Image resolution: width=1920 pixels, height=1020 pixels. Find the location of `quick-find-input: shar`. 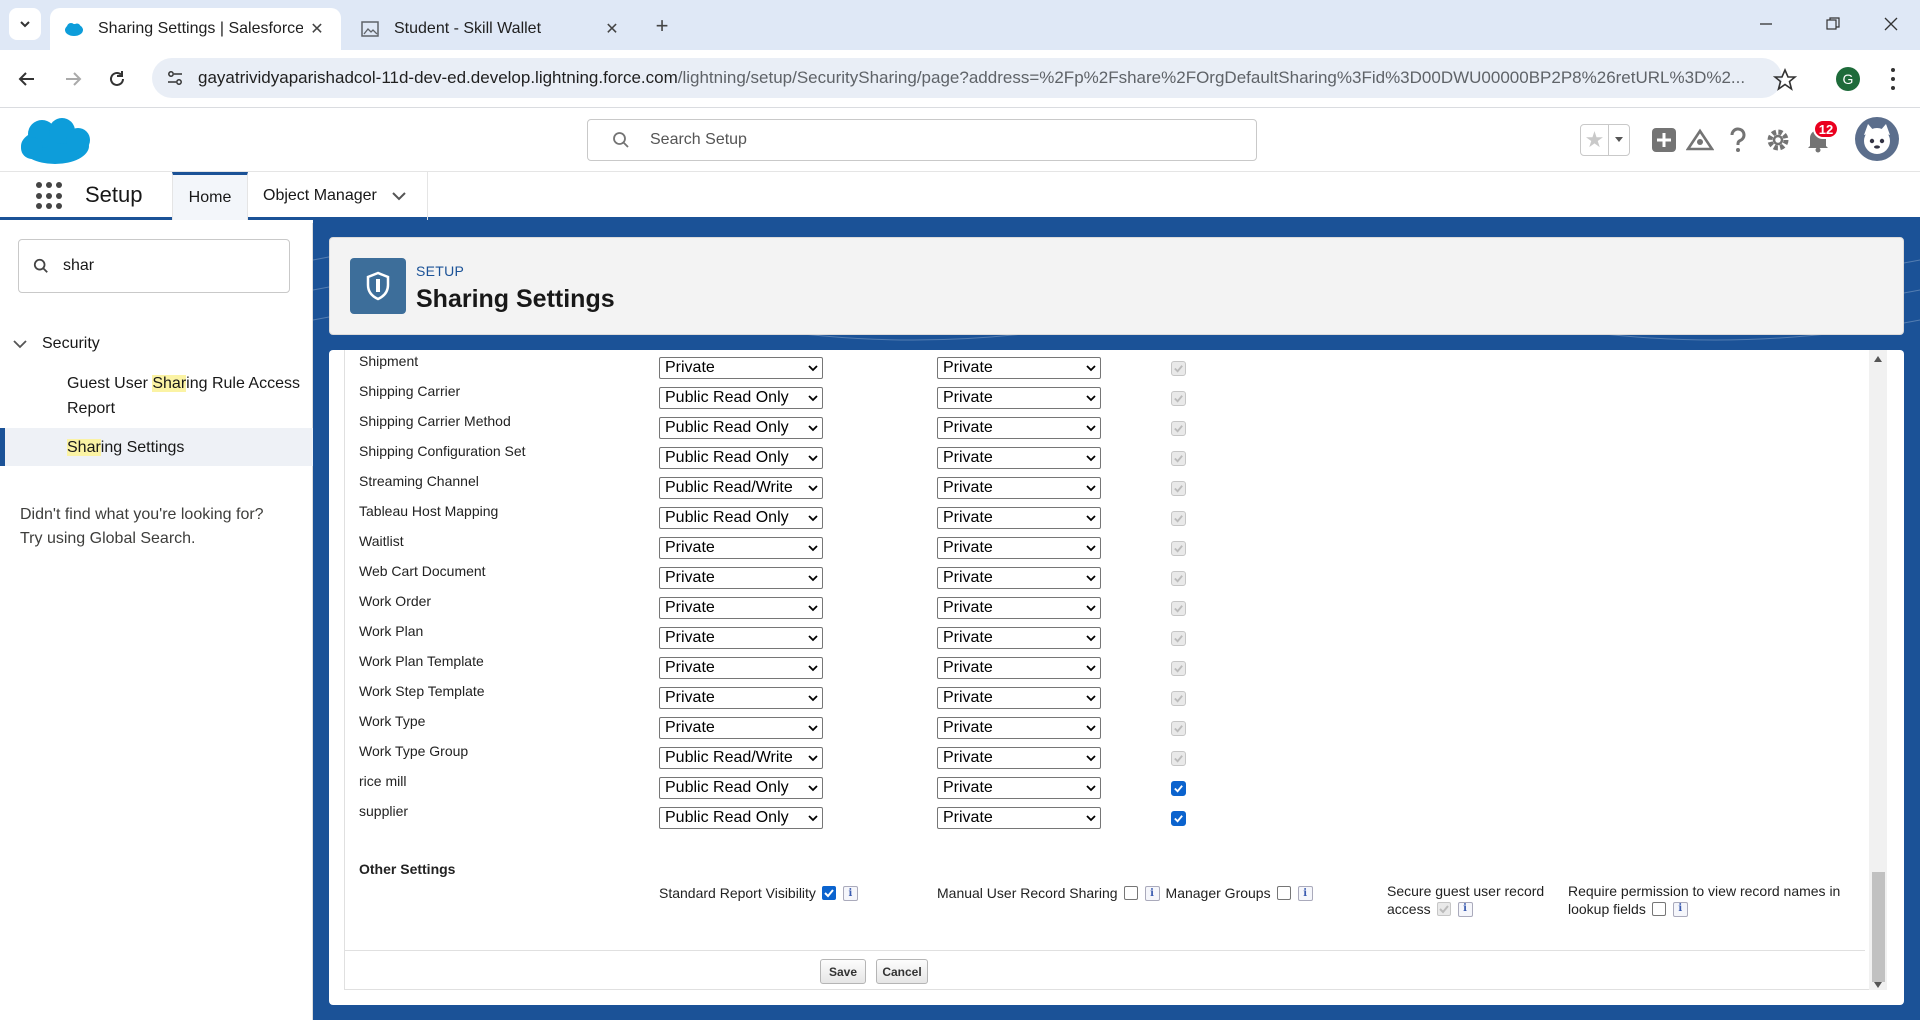

quick-find-input: shar is located at coordinates (154, 266).